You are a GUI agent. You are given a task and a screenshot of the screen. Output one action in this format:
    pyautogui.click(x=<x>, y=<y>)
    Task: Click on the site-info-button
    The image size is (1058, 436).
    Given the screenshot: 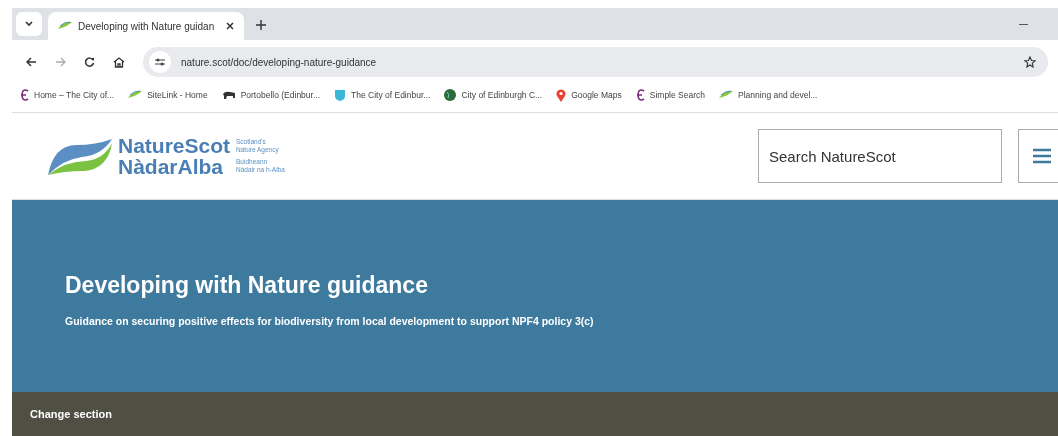 What is the action you would take?
    pyautogui.click(x=160, y=62)
    